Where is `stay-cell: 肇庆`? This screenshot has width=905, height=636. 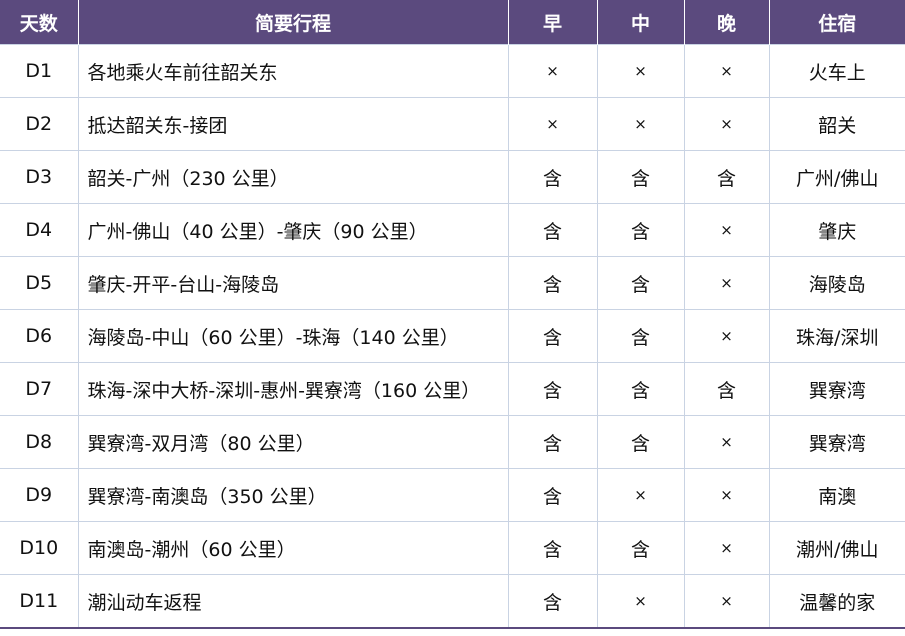
stay-cell: 肇庆 is located at coordinates (836, 230).